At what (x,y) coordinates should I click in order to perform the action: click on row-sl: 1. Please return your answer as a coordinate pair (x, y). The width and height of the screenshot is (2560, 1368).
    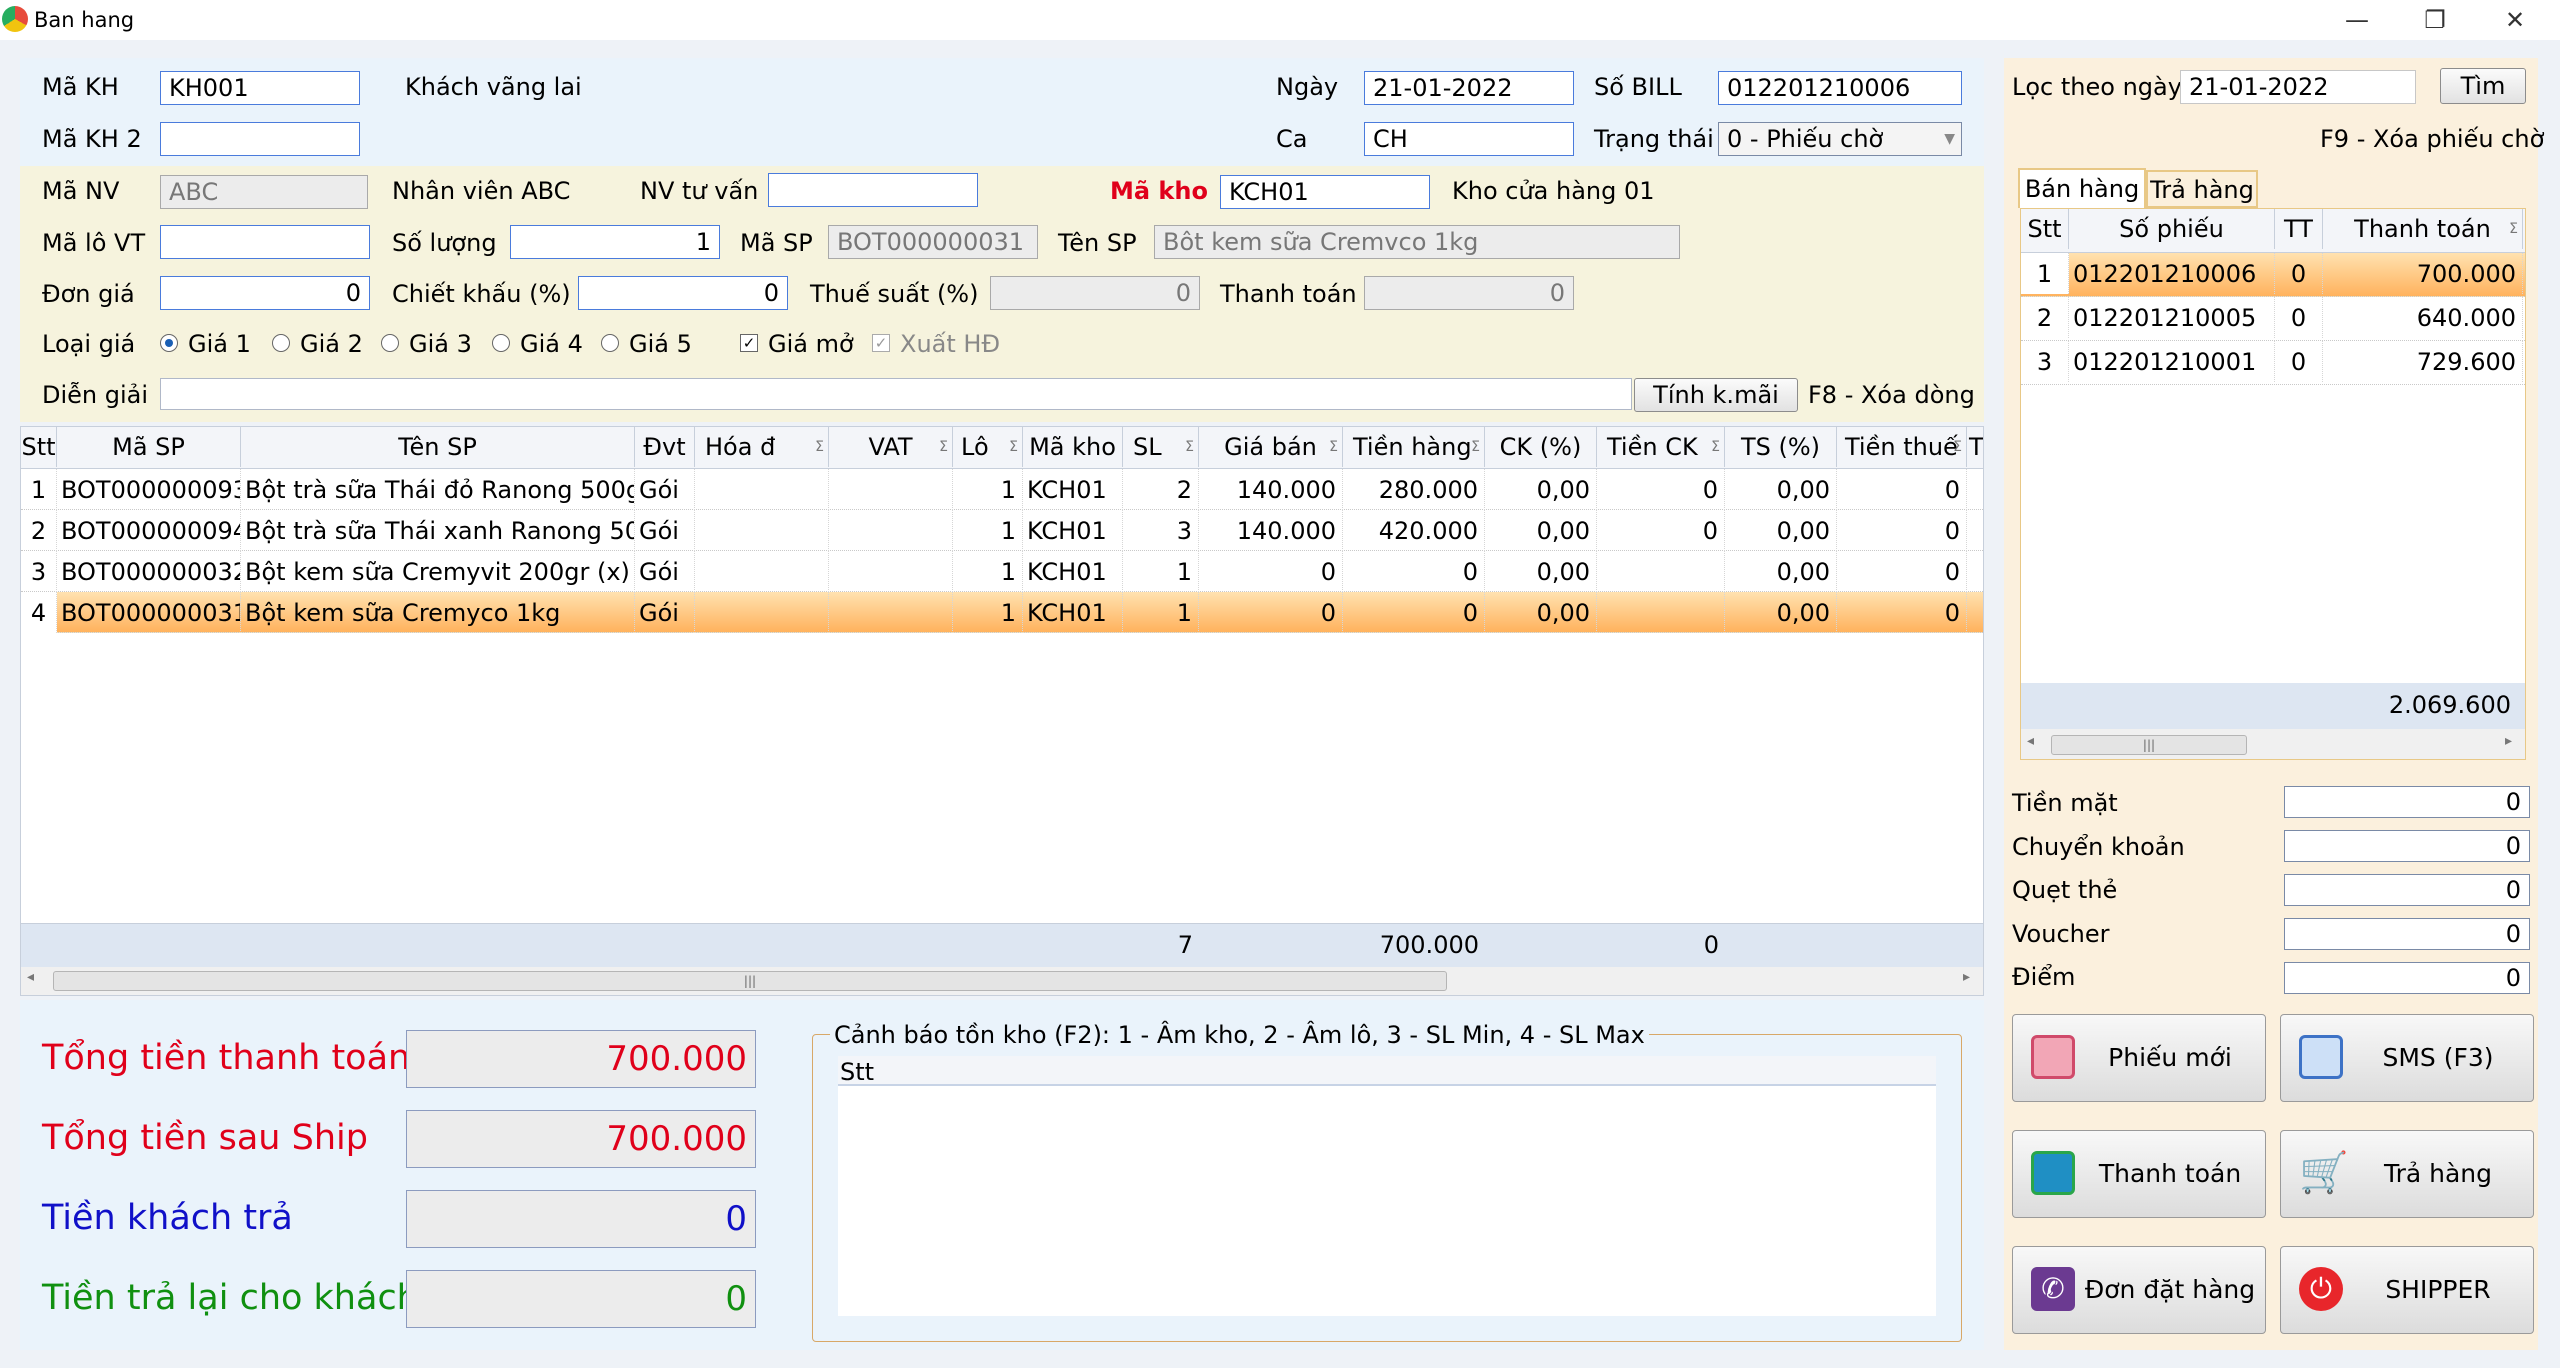
    Looking at the image, I should click on (1161, 612).